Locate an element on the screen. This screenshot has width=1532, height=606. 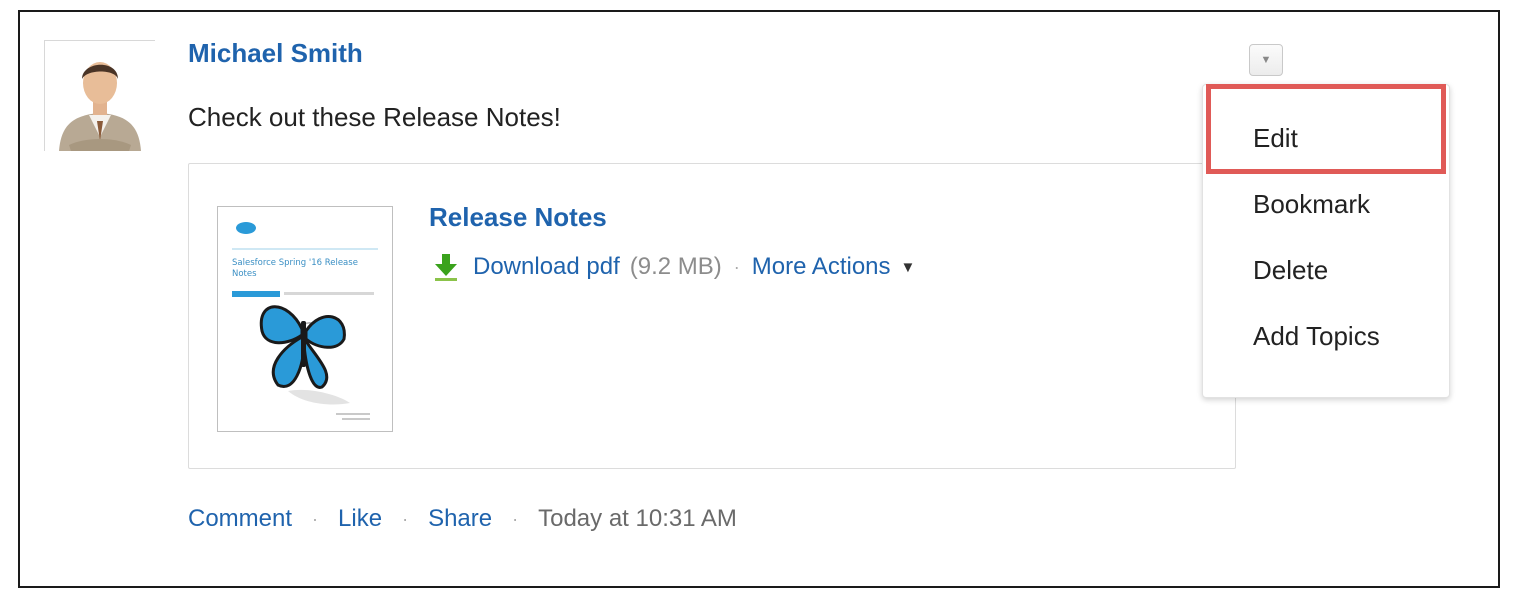
user-photo is located at coordinates (100, 96).